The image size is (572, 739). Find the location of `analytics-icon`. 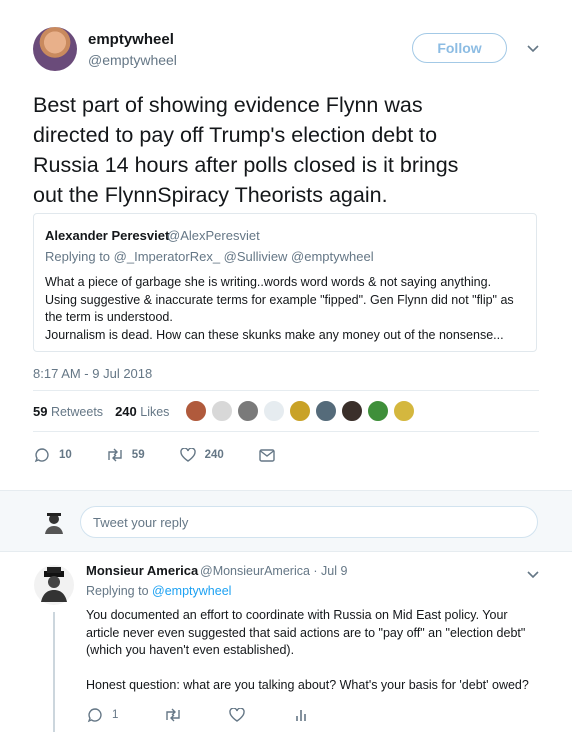

analytics-icon is located at coordinates (301, 715).